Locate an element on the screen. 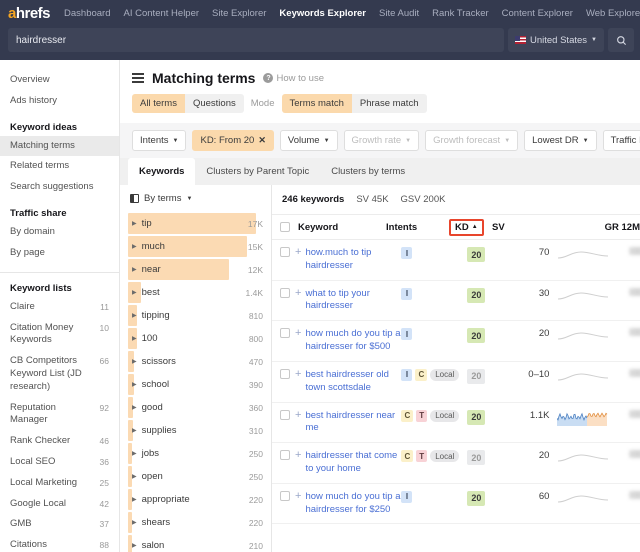 Image resolution: width=640 pixels, height=552 pixels. nav-item-site-explorer: Site Explorer is located at coordinates (239, 13).